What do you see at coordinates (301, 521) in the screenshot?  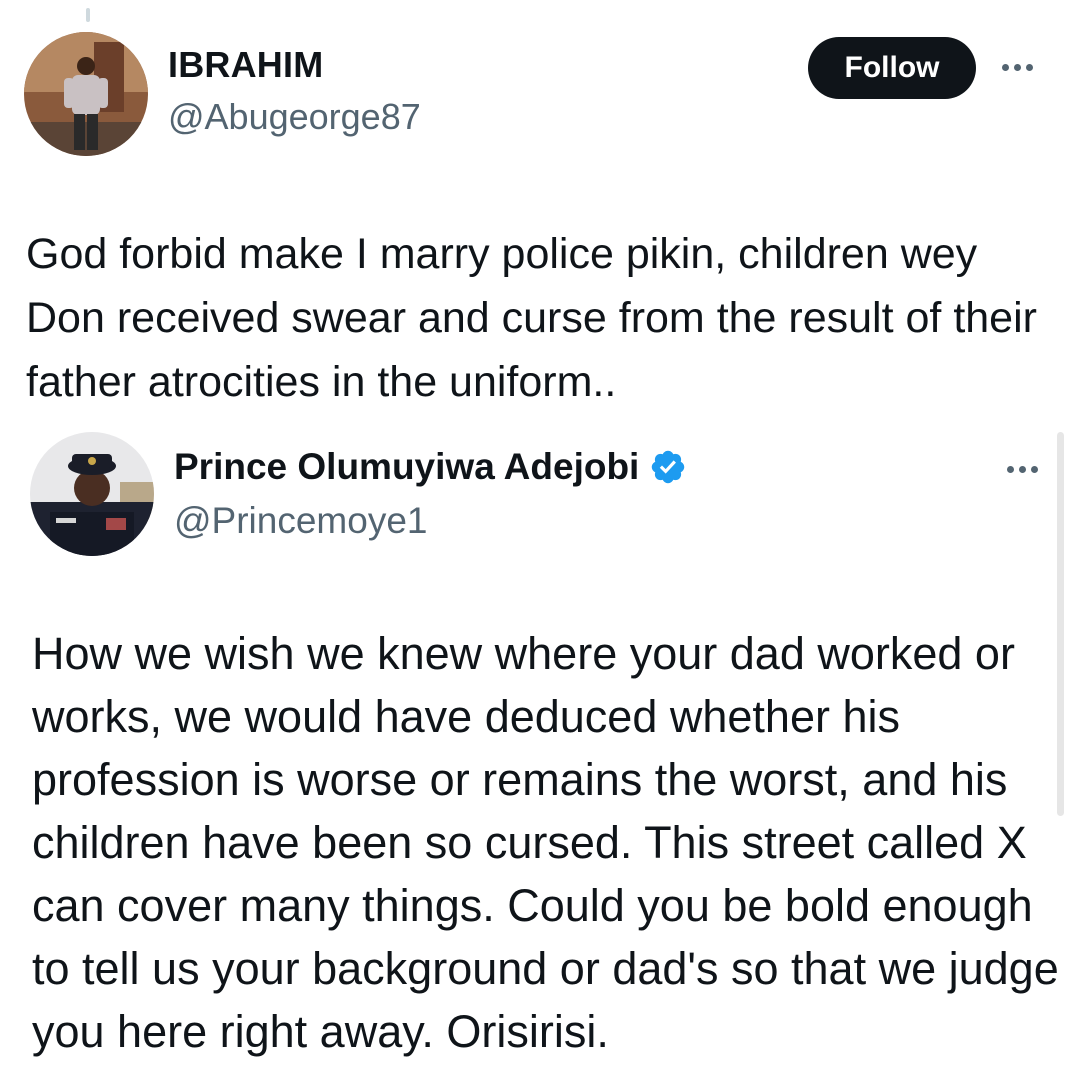 I see `quoted-author-handle: @Princemoye1` at bounding box center [301, 521].